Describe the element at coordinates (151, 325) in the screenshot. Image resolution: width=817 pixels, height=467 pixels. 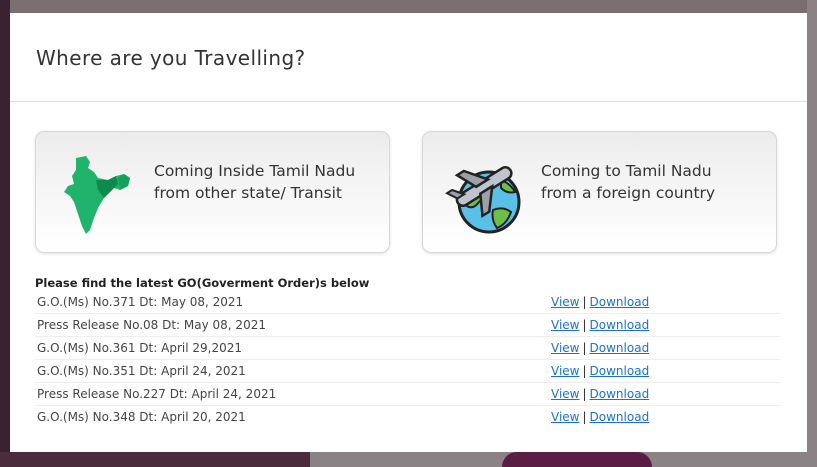
I see `go-title: Press Release No.08 Dt: May 08, 2021` at that location.